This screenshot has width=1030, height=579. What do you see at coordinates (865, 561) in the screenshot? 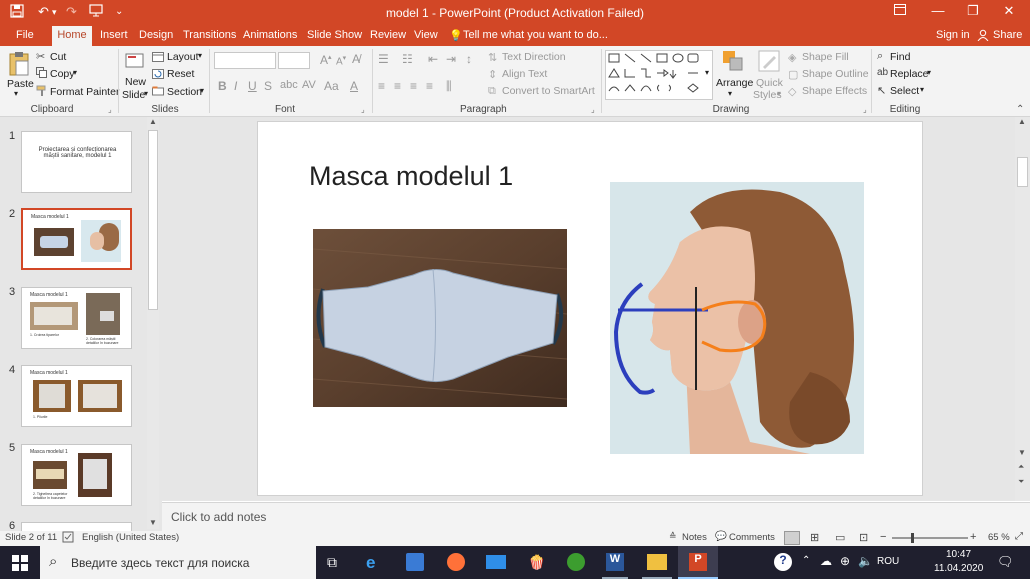
I see `volume-icon: 🔈` at bounding box center [865, 561].